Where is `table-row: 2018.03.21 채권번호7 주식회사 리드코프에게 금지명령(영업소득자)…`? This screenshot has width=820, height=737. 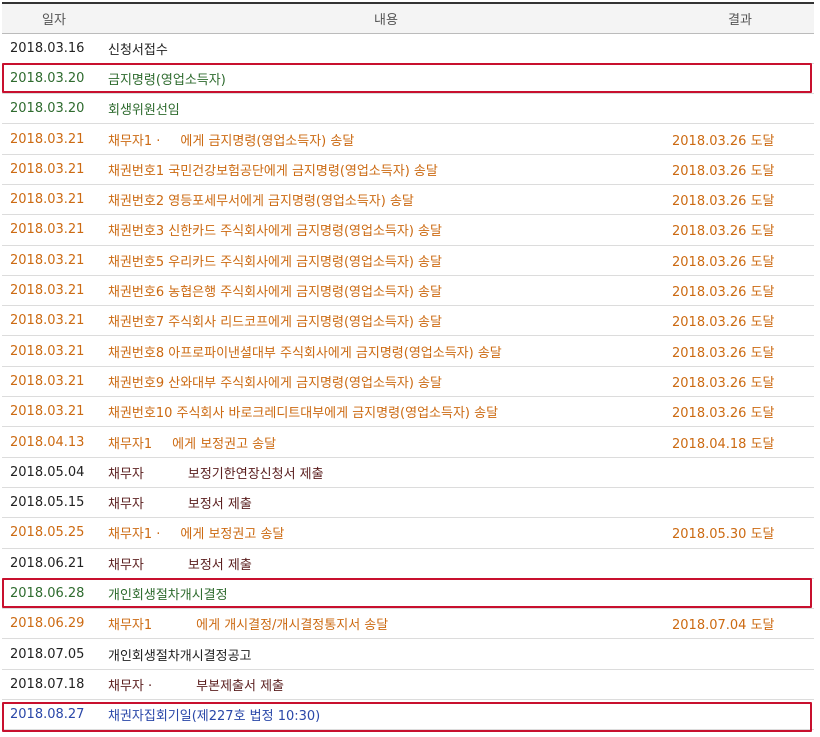
table-row: 2018.03.21 채권번호7 주식회사 리드코프에게 금지명령(영업소득자)… is located at coordinates (408, 321).